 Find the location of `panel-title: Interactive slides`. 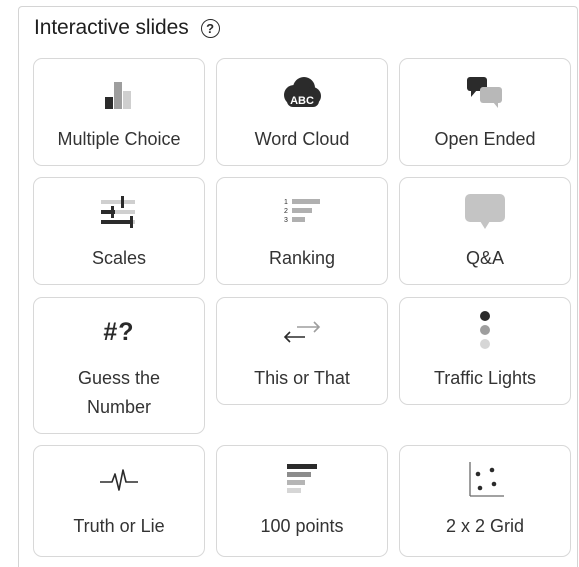

panel-title: Interactive slides is located at coordinates (111, 27).